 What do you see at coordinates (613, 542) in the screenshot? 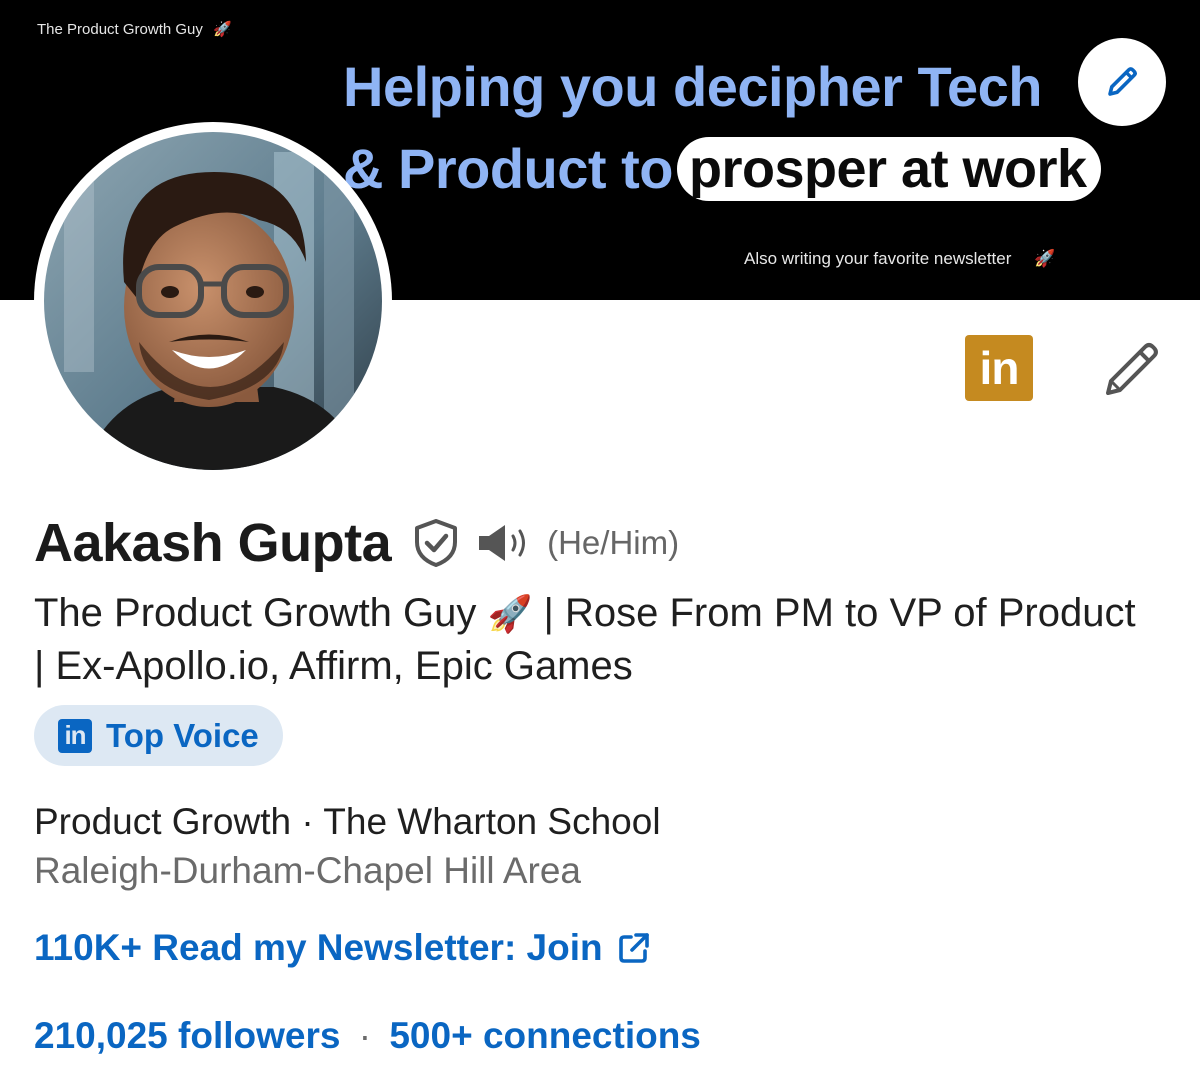
I see `pronouns: (He/Him)` at bounding box center [613, 542].